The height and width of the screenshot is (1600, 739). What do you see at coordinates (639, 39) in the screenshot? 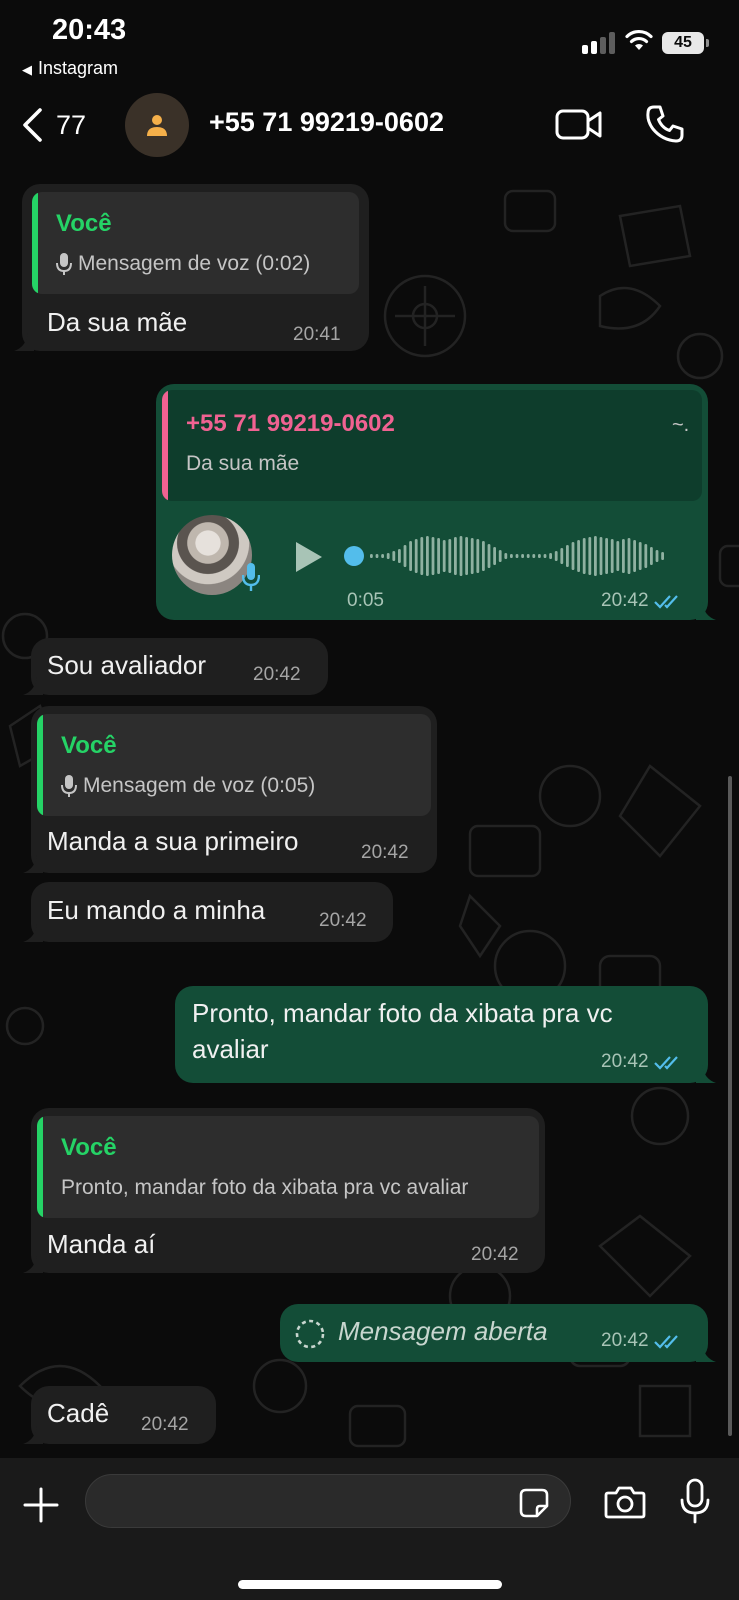
I see `wifi-icon` at bounding box center [639, 39].